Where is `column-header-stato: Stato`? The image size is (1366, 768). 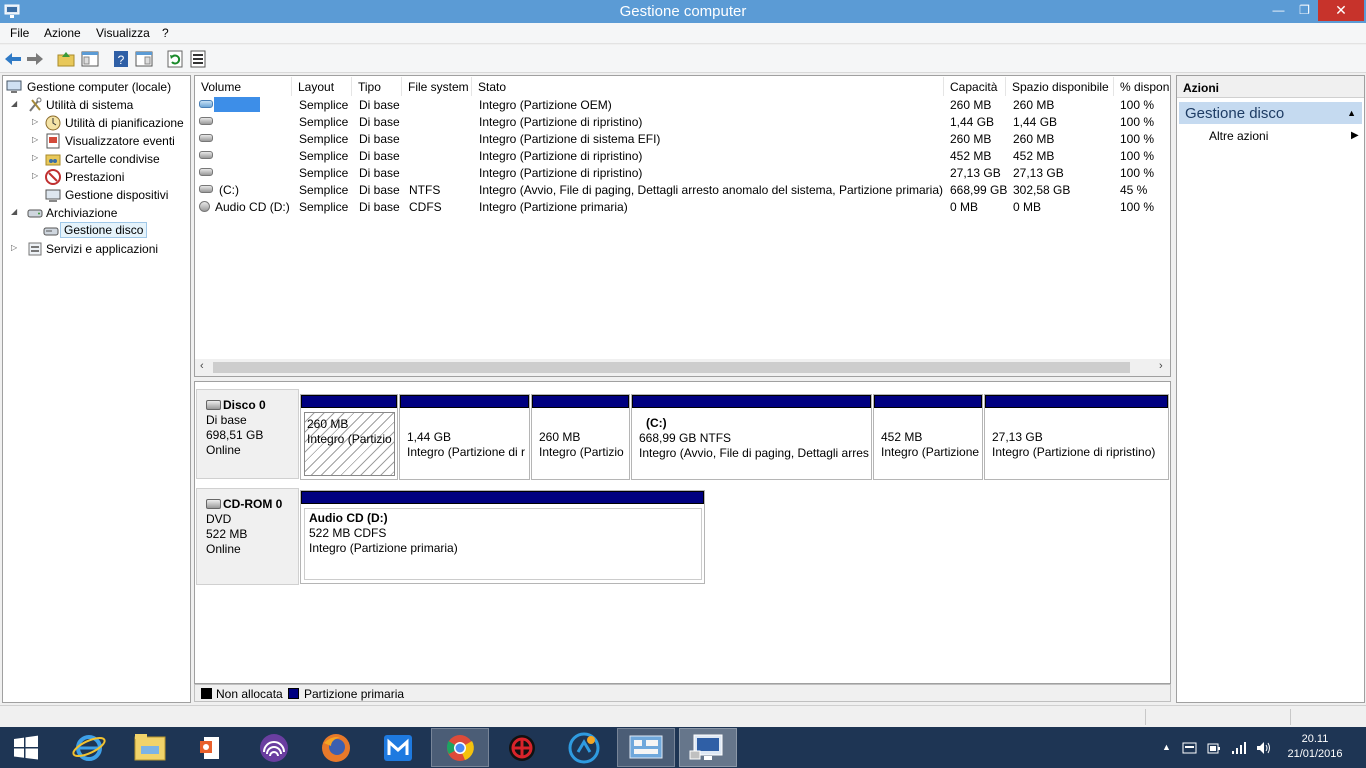
column-header-stato: Stato is located at coordinates (708, 86).